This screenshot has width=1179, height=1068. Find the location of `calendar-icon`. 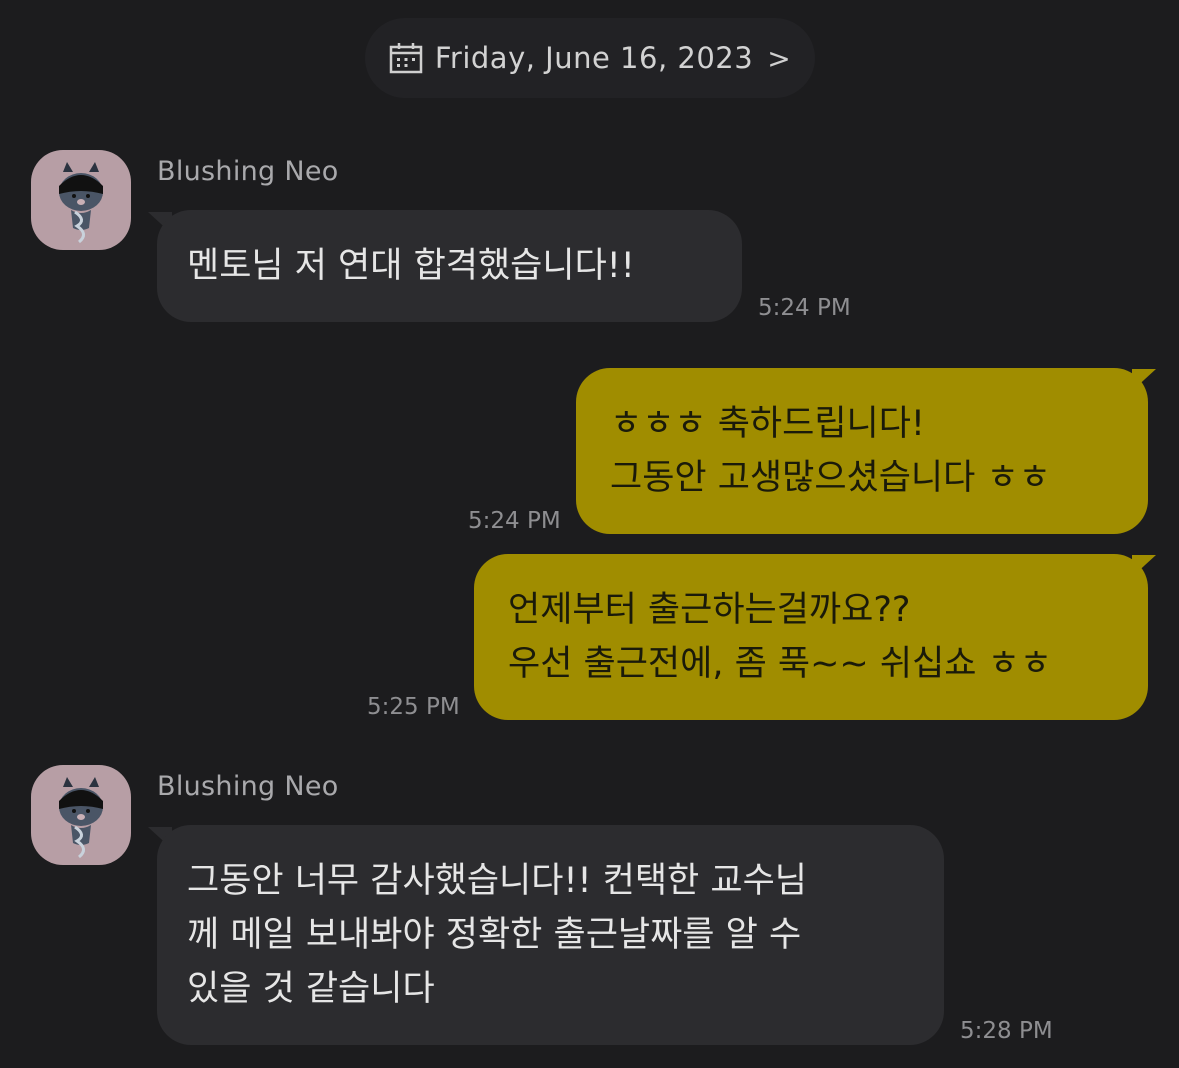

calendar-icon is located at coordinates (406, 58).